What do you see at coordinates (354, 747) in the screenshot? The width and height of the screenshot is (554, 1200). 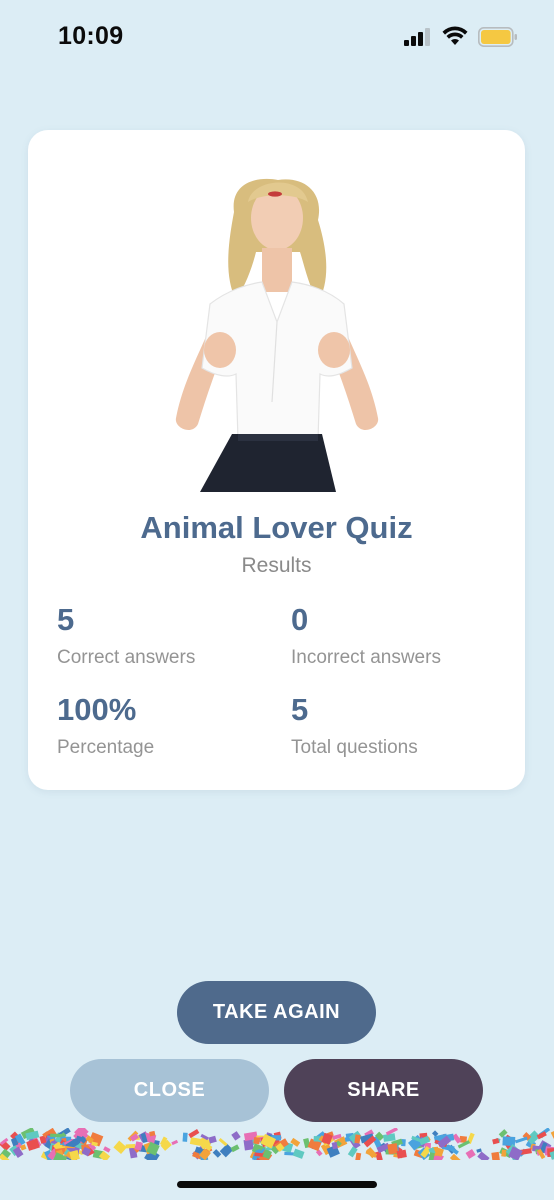 I see `stat-label: Total questions` at bounding box center [354, 747].